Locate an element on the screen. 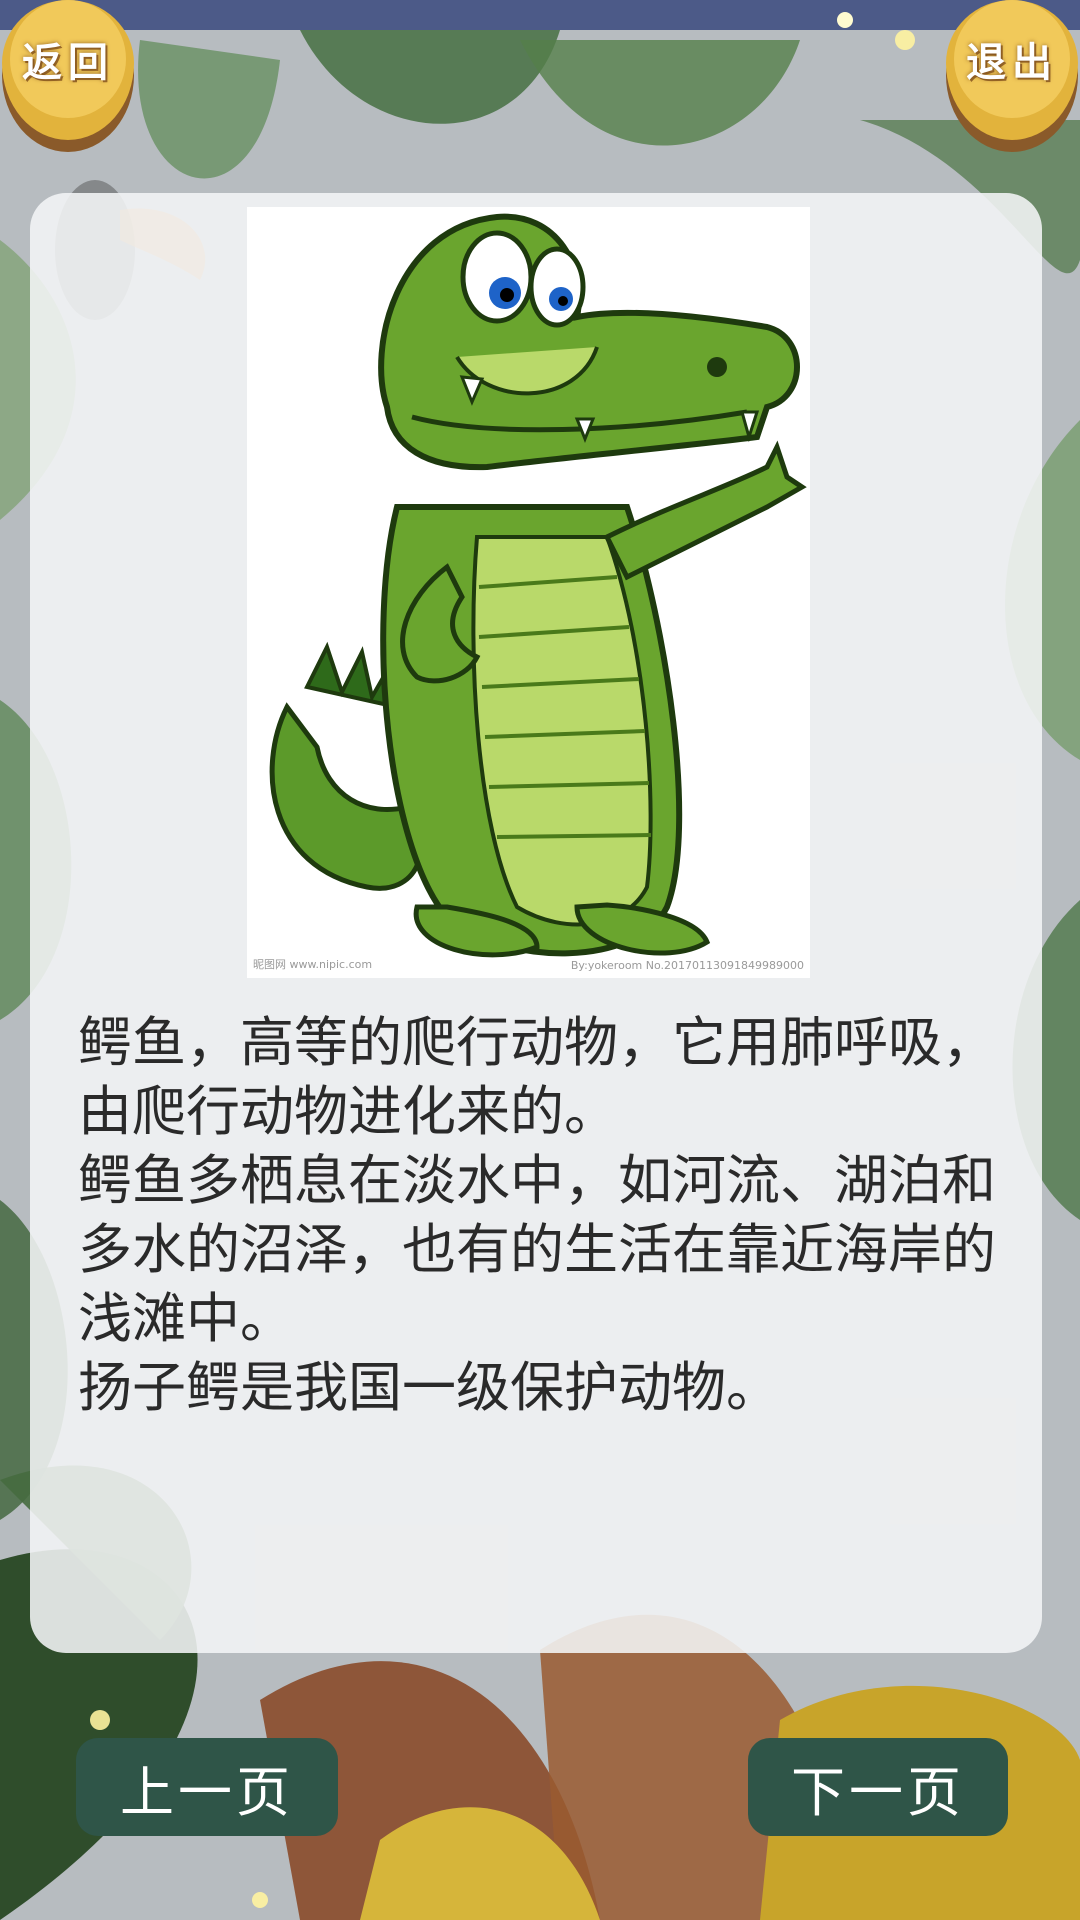  next-page-label: 下一页 is located at coordinates (878, 1792).